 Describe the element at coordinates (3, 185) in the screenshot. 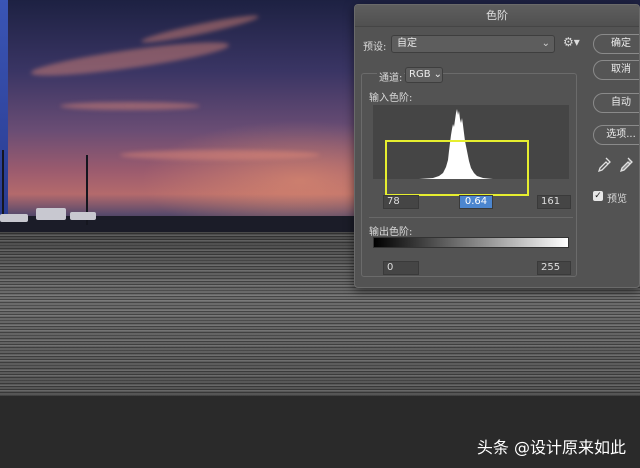

I see `mast` at that location.